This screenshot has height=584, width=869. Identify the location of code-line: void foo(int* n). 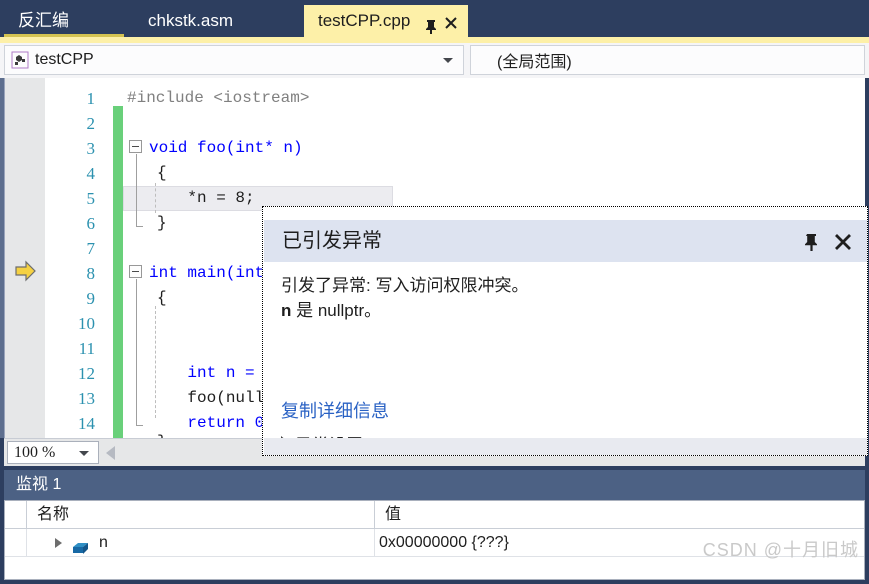
(226, 148).